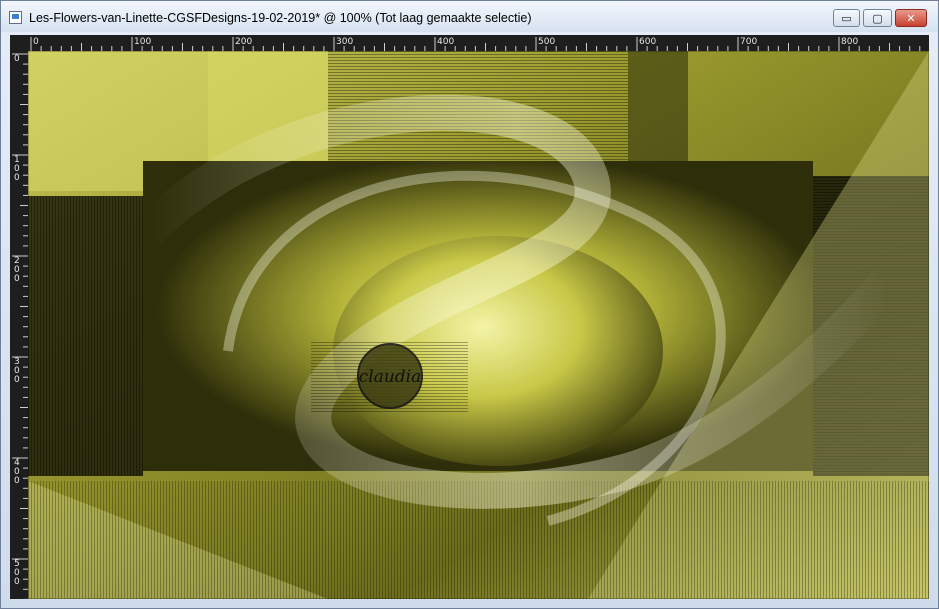 The height and width of the screenshot is (609, 939). I want to click on ruler-corner, so click(19, 43).